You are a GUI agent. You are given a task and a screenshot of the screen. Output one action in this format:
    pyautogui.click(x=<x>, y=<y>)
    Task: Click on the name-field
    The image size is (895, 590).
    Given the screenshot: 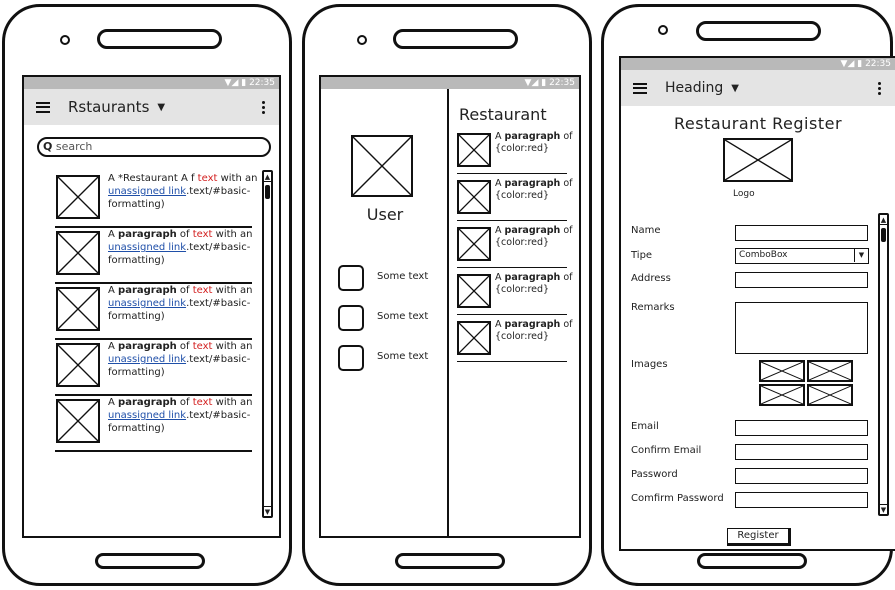 What is the action you would take?
    pyautogui.click(x=801, y=233)
    